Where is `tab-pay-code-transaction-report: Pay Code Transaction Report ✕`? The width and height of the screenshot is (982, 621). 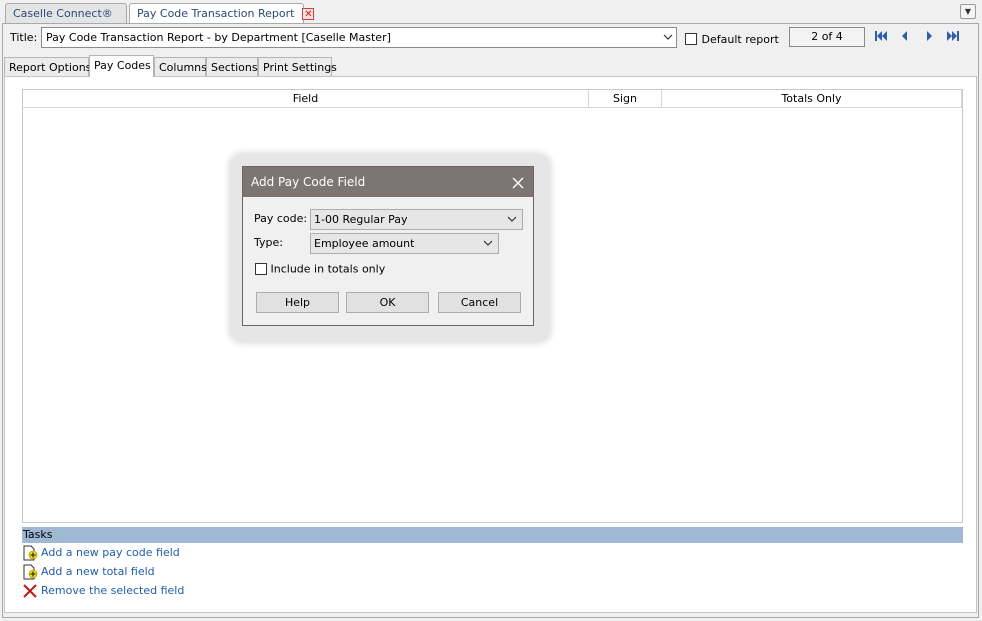 tab-pay-code-transaction-report: Pay Code Transaction Report ✕ is located at coordinates (222, 13).